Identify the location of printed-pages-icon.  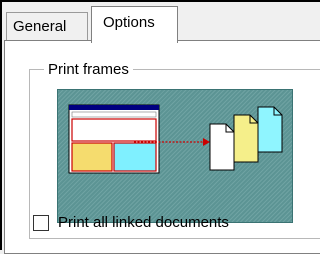
(246, 138).